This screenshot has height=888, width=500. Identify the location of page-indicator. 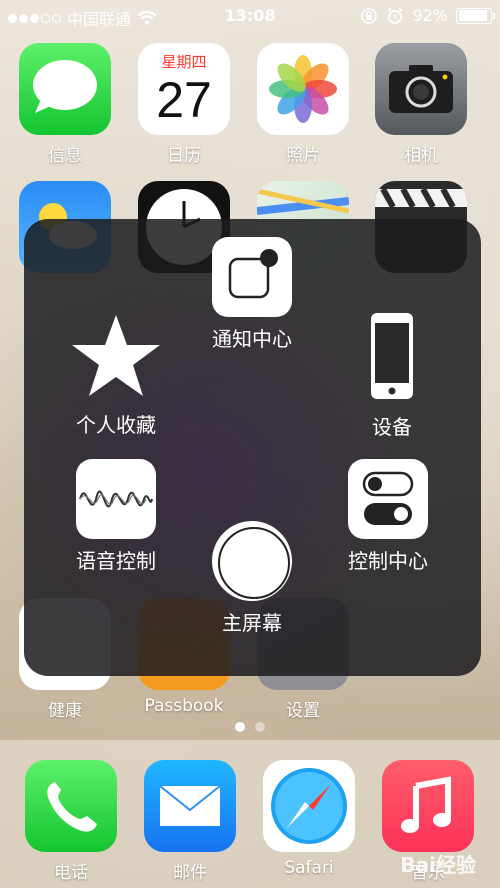
(250, 727).